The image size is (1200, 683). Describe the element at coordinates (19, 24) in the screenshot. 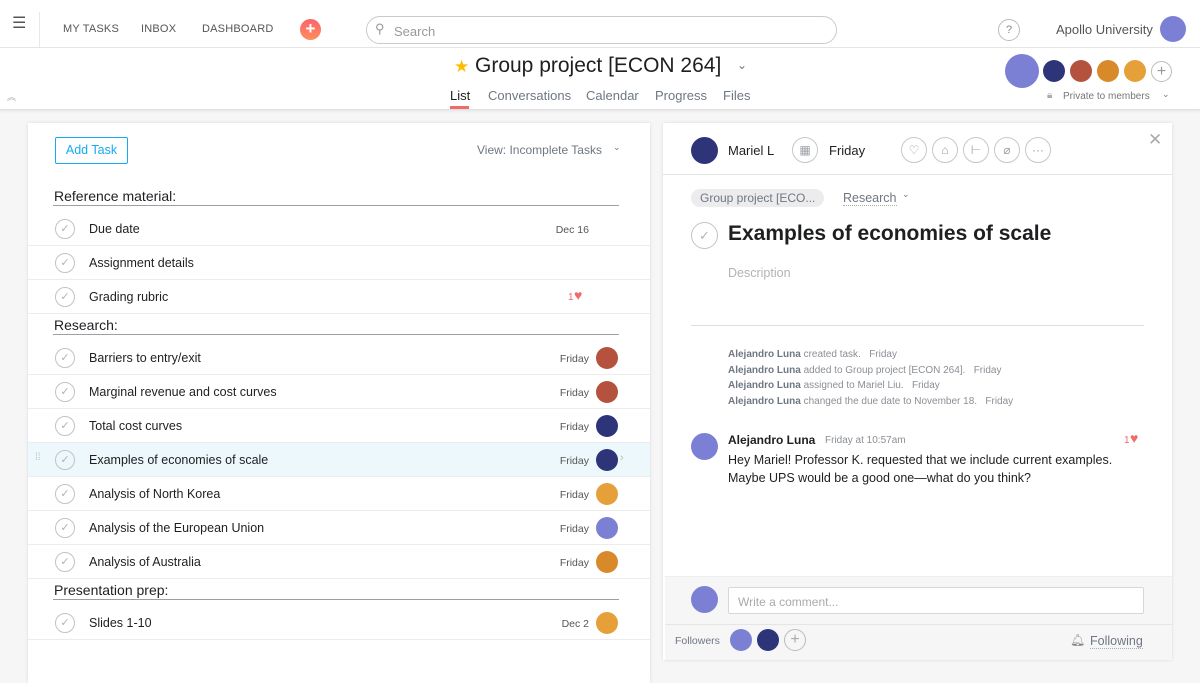

I see `menu-icon: ☰` at that location.